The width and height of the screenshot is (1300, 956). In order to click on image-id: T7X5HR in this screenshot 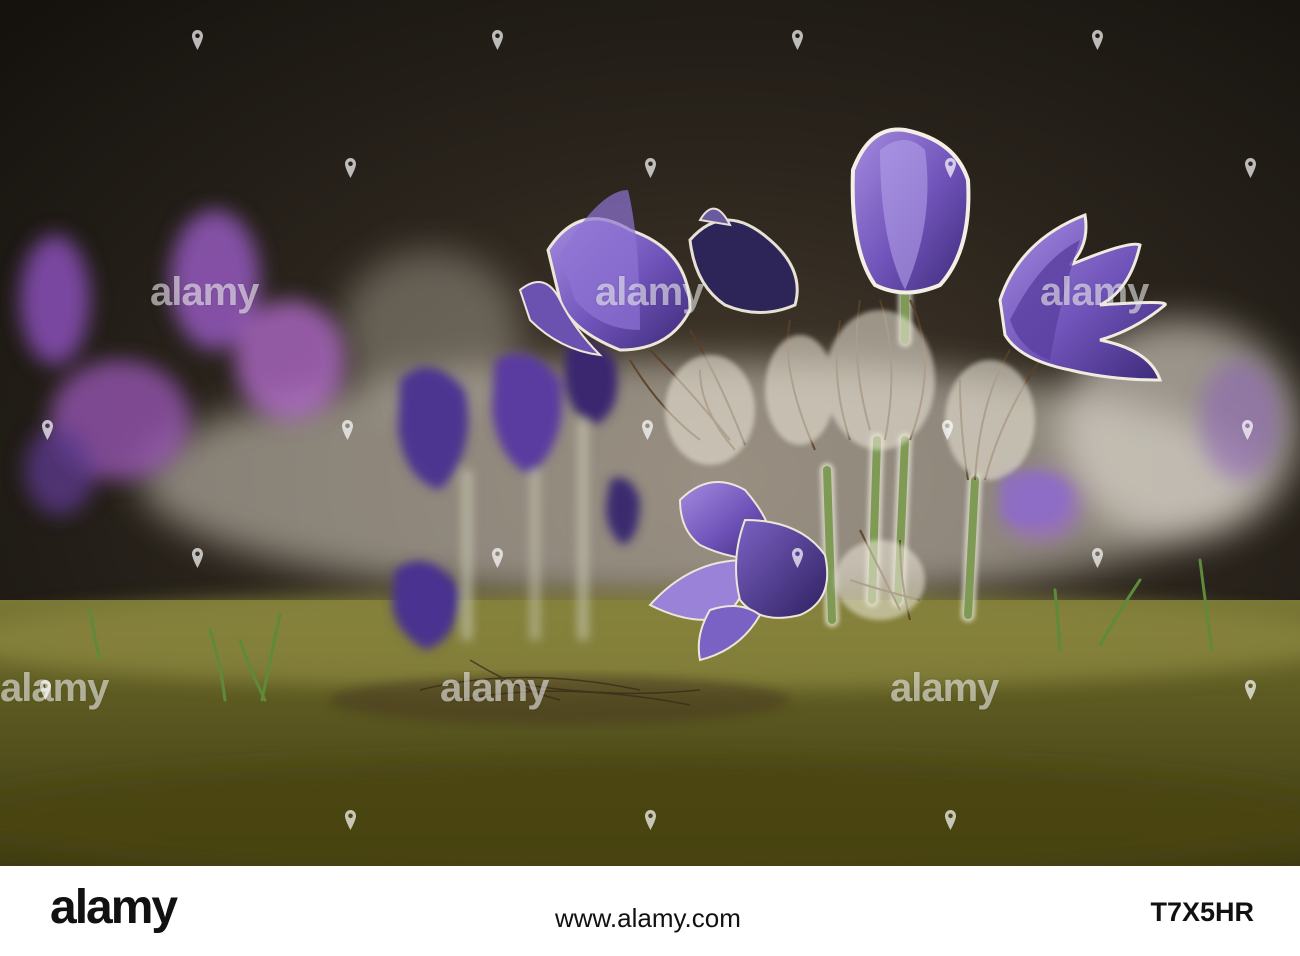, I will do `click(1202, 912)`.